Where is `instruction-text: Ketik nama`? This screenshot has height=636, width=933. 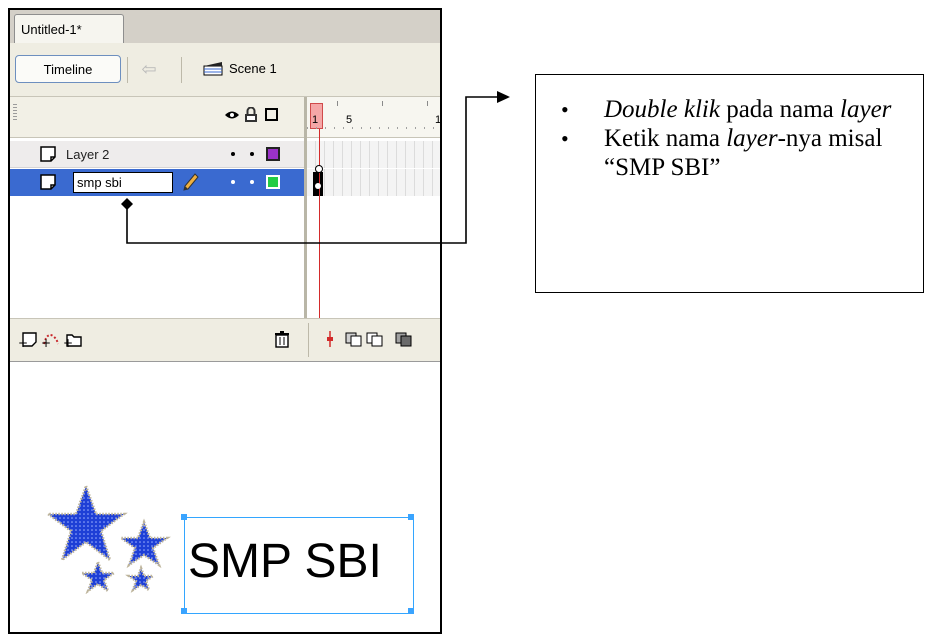 instruction-text: Ketik nama is located at coordinates (665, 138).